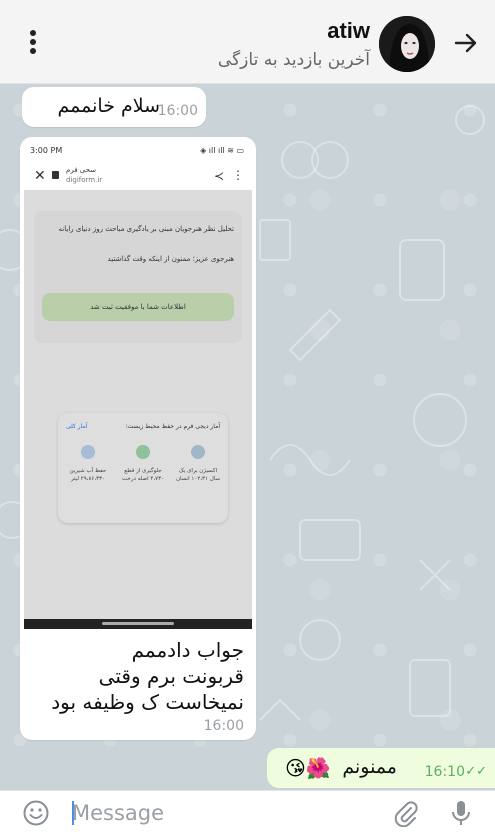 This screenshot has height=834, width=495. I want to click on photo-nav-bar, so click(138, 624).